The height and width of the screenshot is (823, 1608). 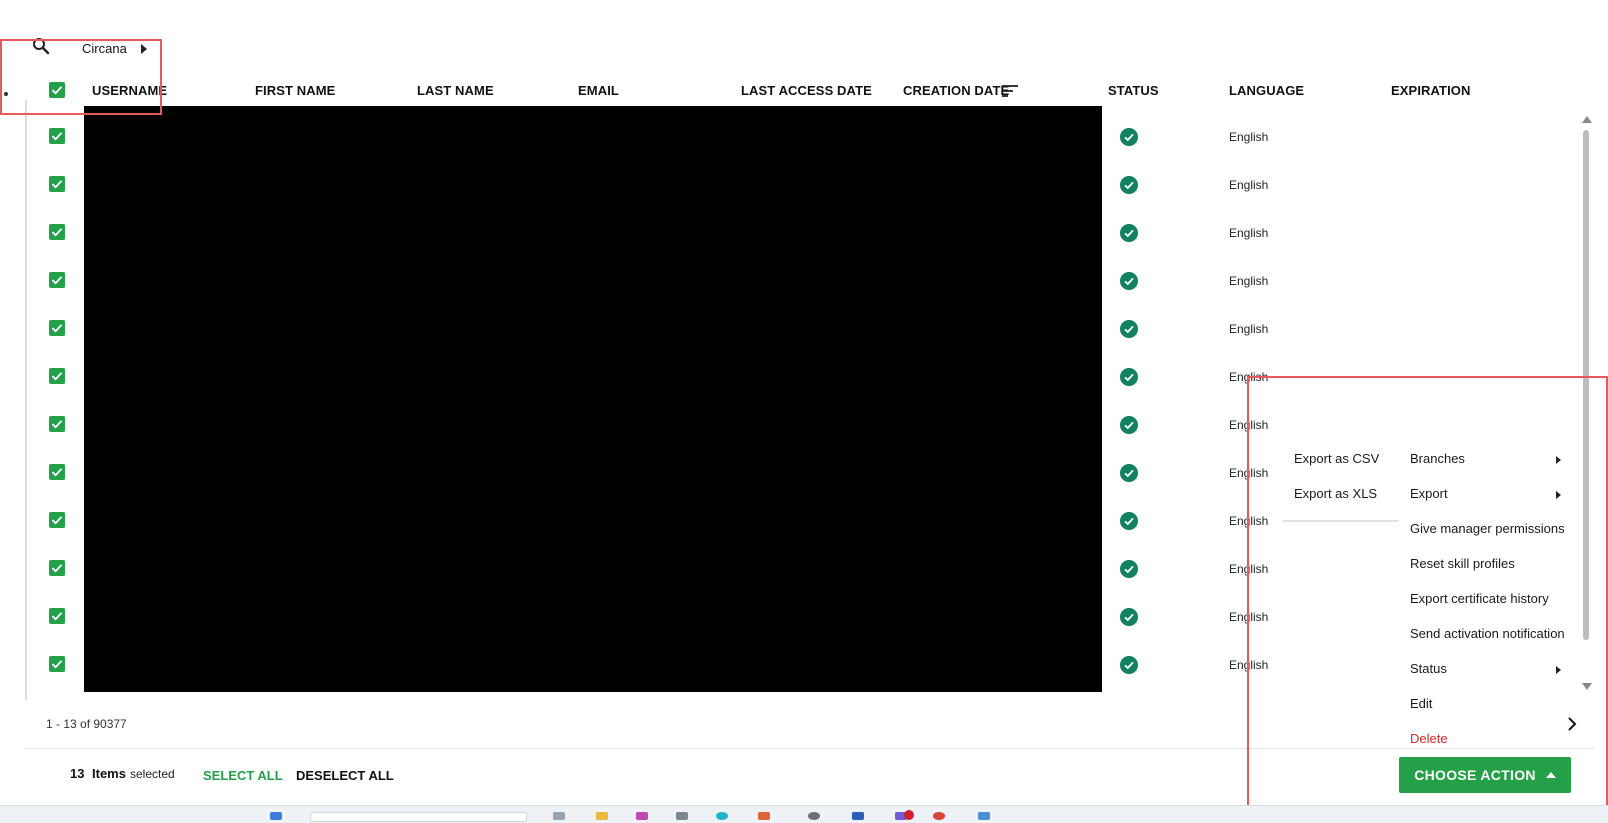 What do you see at coordinates (956, 90) in the screenshot?
I see `column-header-creation-date: CREATION DATE` at bounding box center [956, 90].